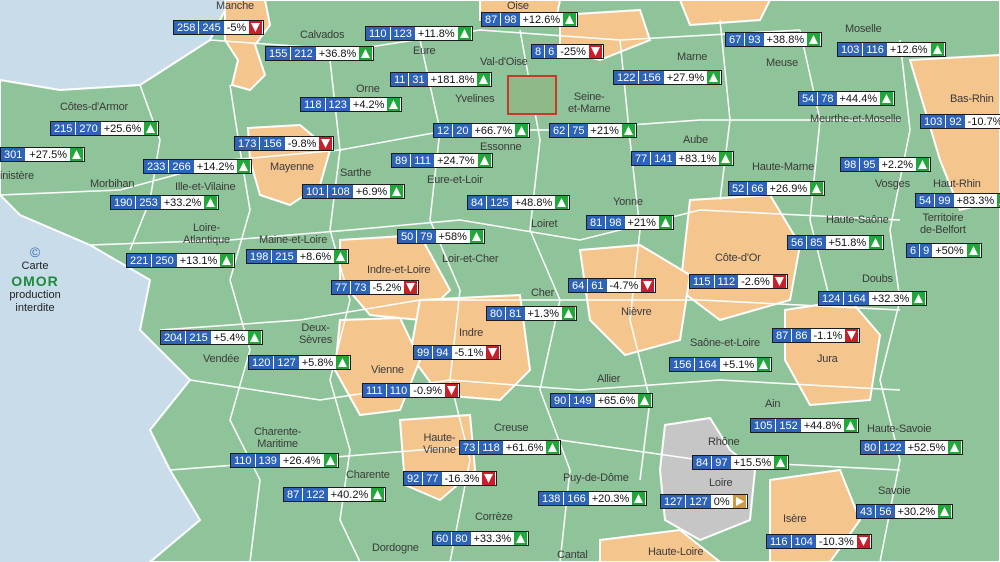 The height and width of the screenshot is (562, 1000). I want to click on stat-badge-orne-top: 11 31 +181.8%, so click(441, 79).